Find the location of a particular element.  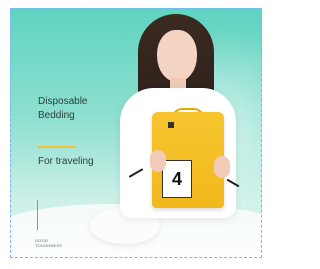

model-hand-left is located at coordinates (158, 161).